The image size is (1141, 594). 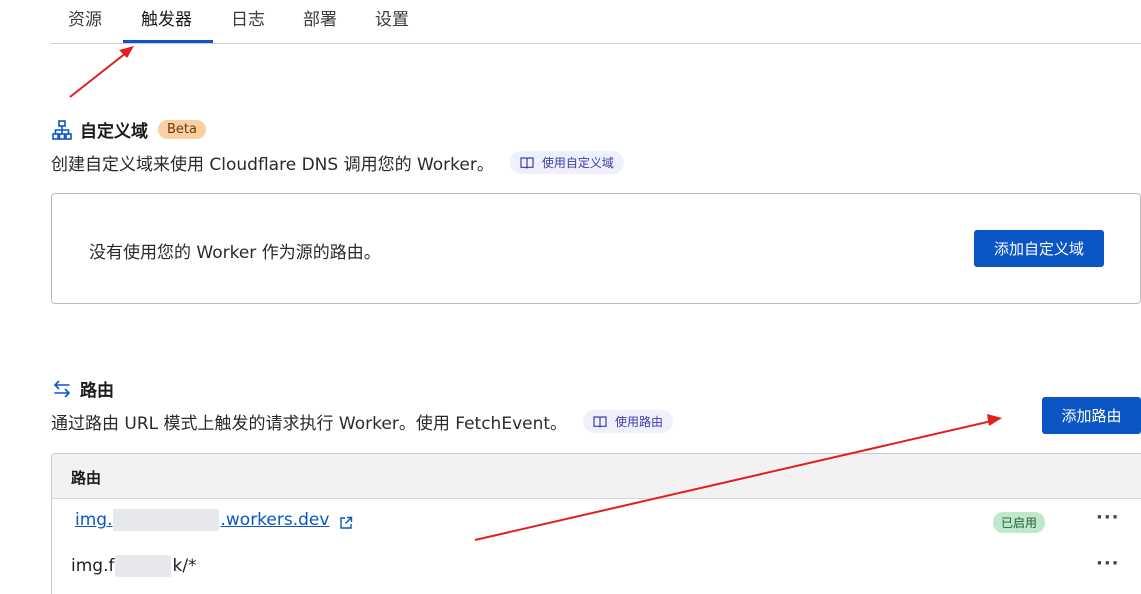 I want to click on route-suffix: .workers.dev, so click(x=275, y=520).